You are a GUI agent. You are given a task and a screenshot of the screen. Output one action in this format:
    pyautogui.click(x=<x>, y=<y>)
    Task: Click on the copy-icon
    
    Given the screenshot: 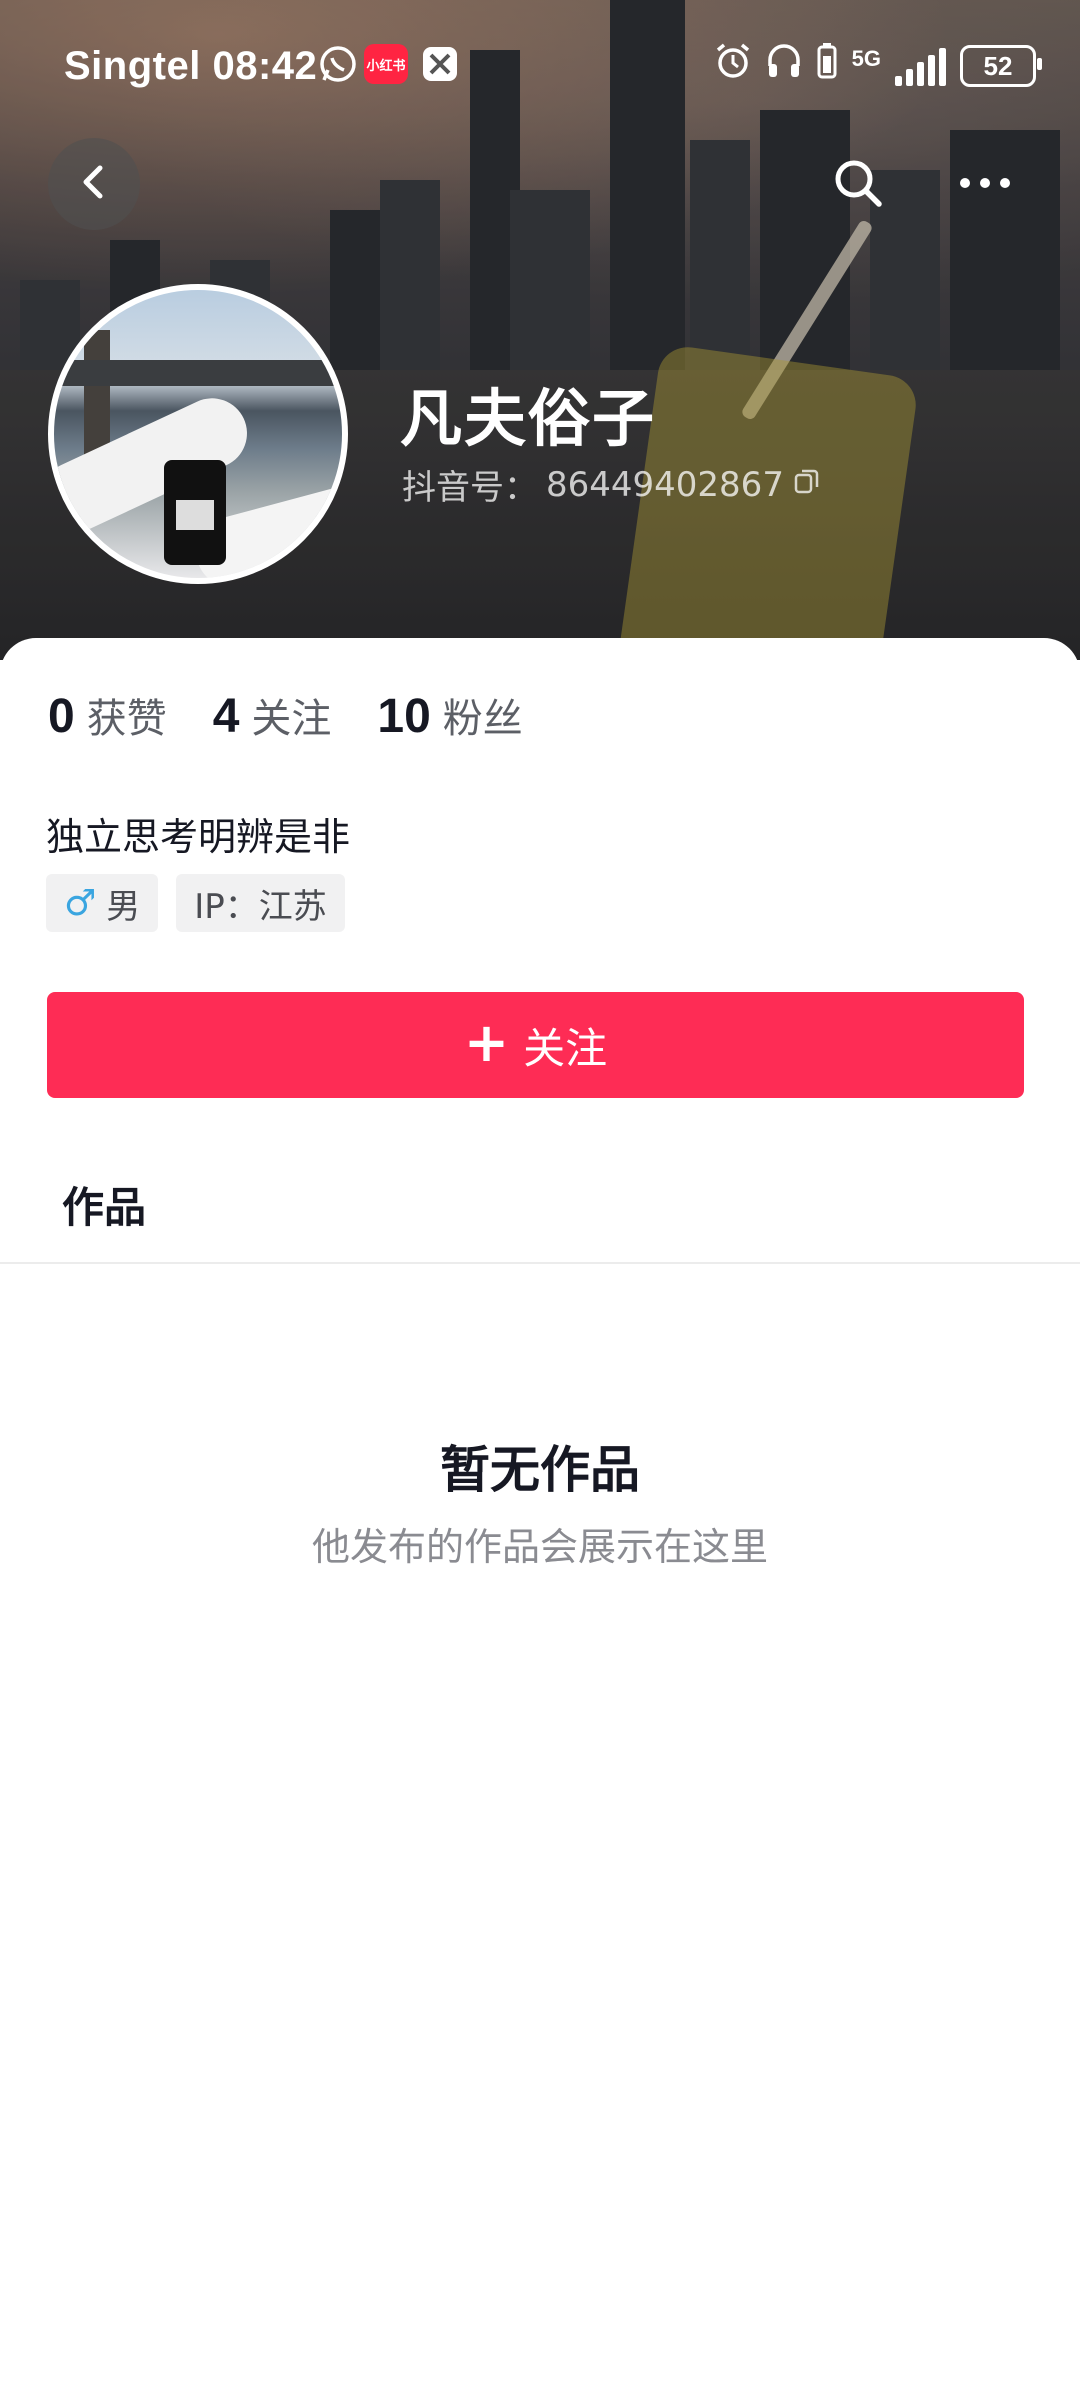 What is the action you would take?
    pyautogui.click(x=807, y=485)
    